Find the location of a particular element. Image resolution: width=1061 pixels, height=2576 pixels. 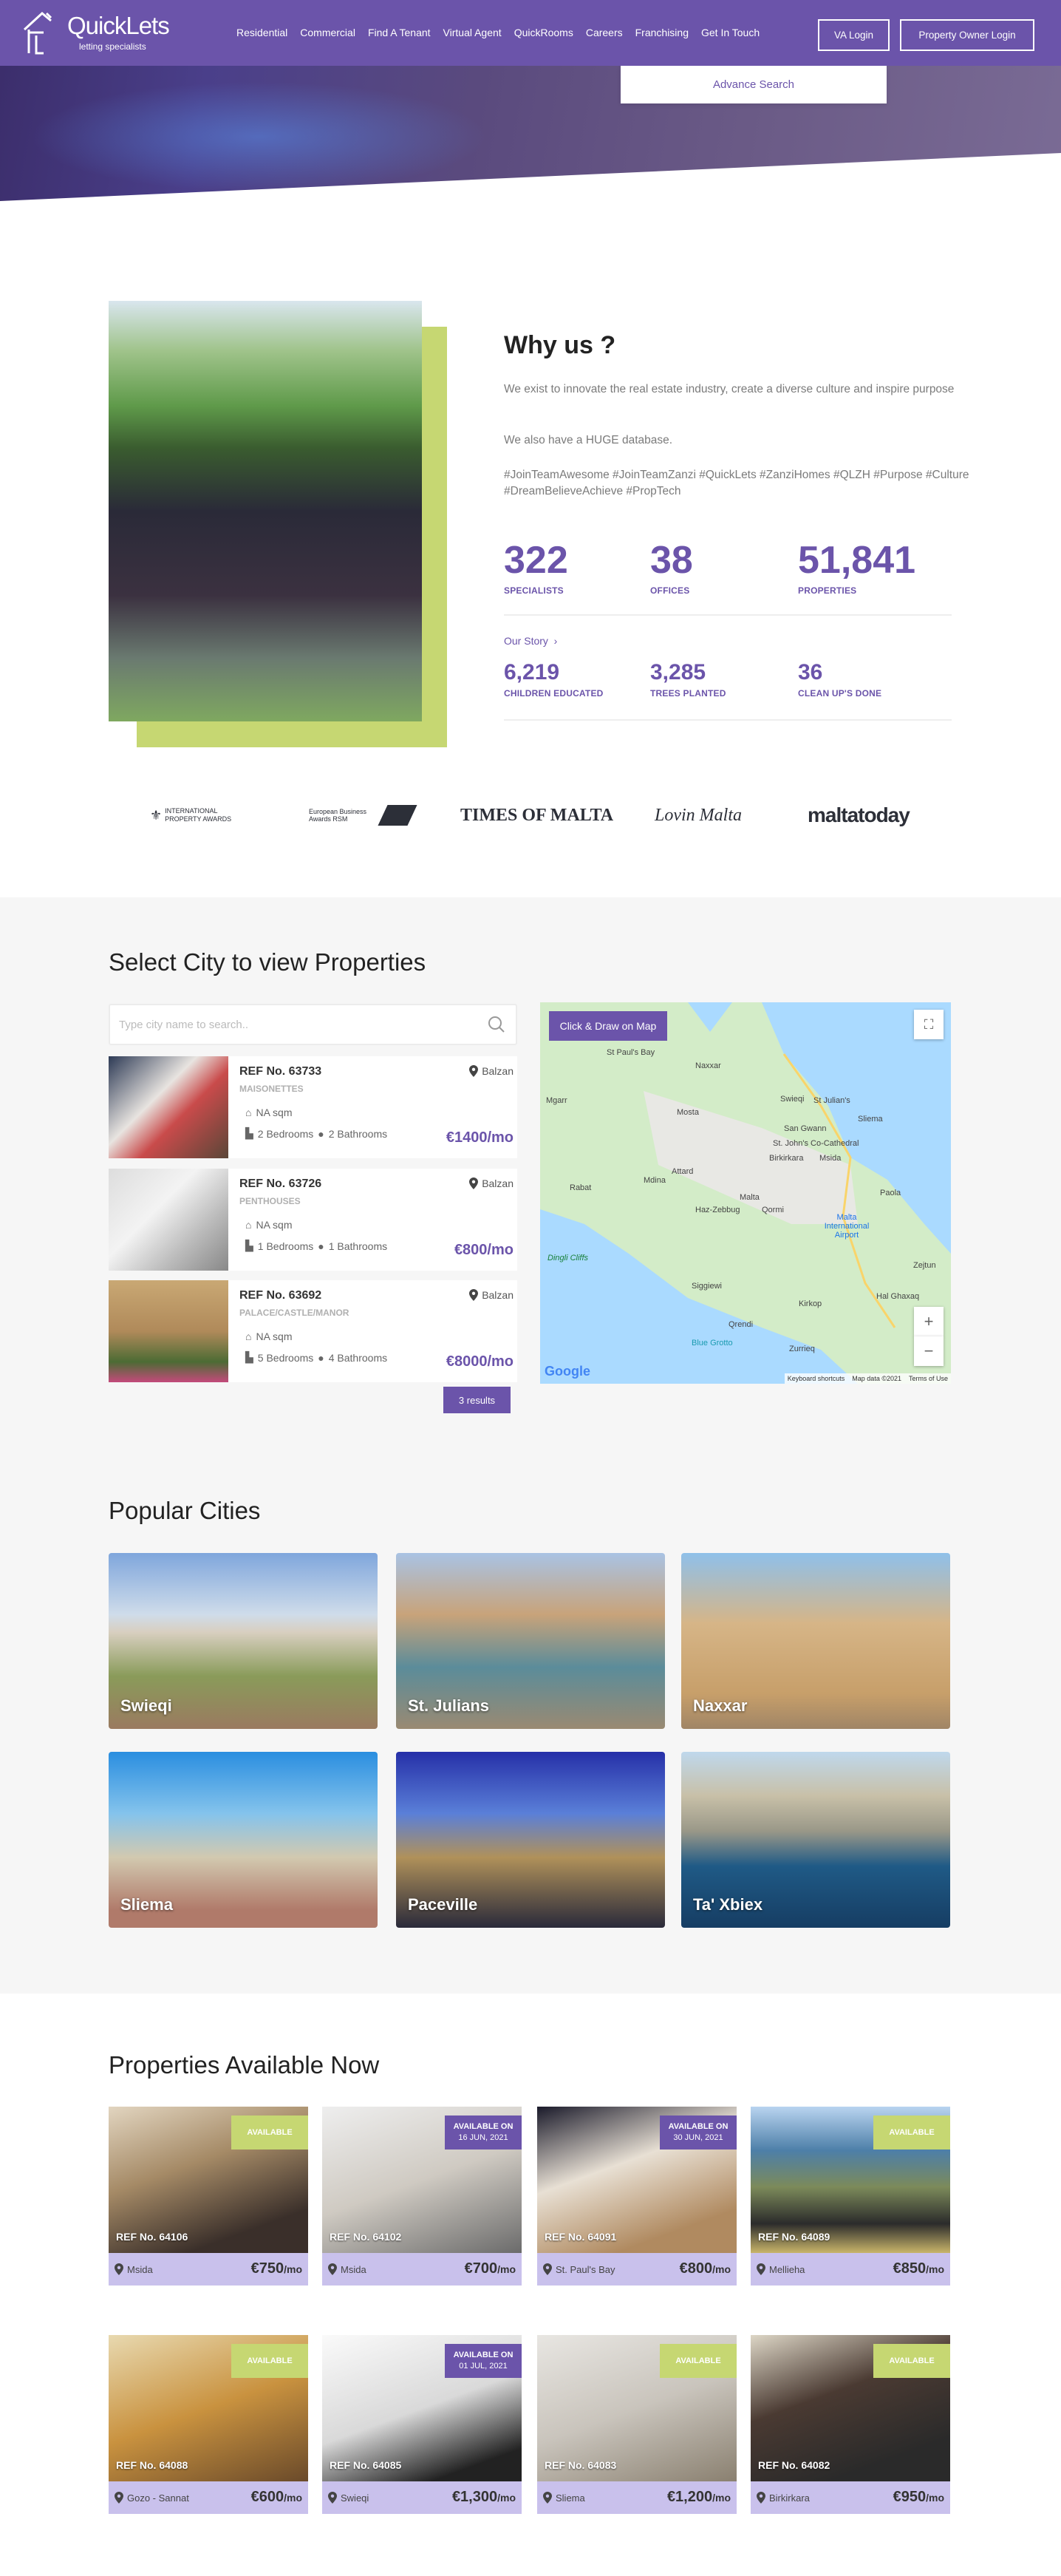

logo: QuickLets letting specialists is located at coordinates (99, 33).